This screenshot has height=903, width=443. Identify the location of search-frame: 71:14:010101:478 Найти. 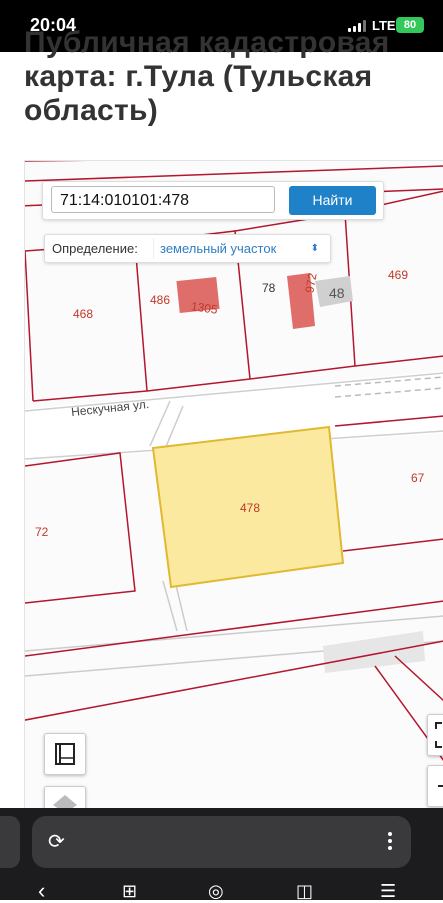
(213, 200).